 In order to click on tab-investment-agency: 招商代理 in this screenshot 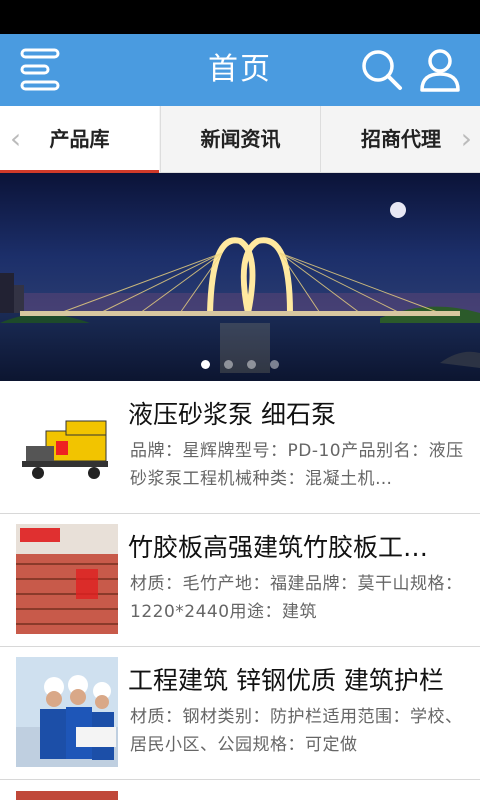, I will do `click(400, 139)`.